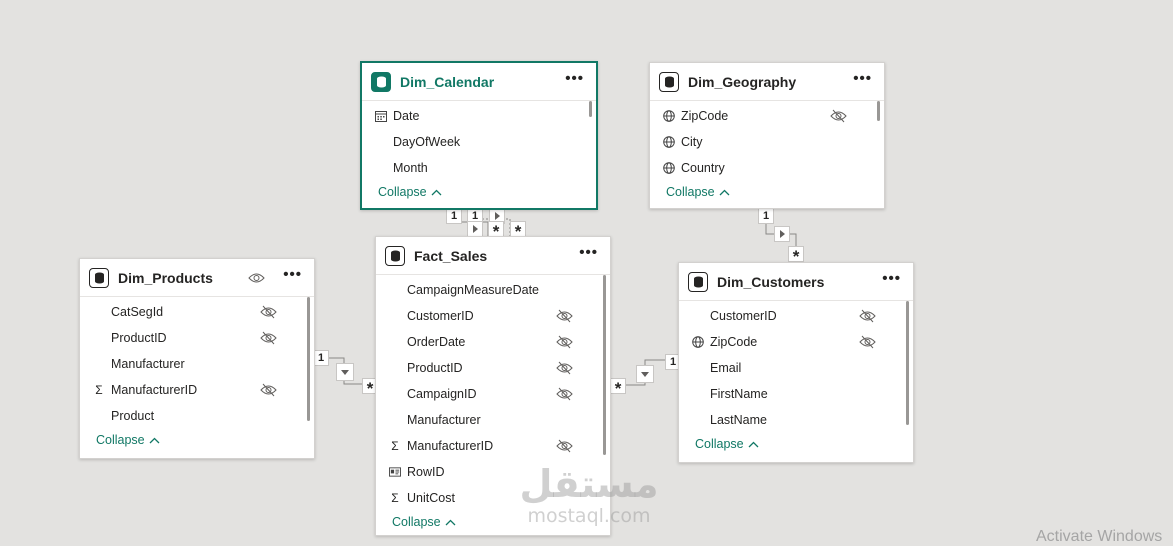 The width and height of the screenshot is (1173, 546). Describe the element at coordinates (796, 394) in the screenshot. I see `field-row: FirstName` at that location.